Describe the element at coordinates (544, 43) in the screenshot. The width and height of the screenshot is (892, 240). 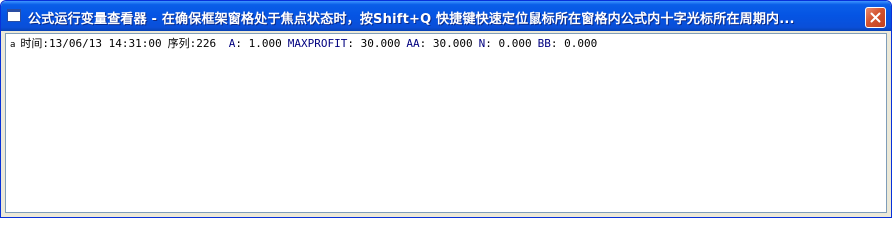
I see `var-name: BB` at that location.